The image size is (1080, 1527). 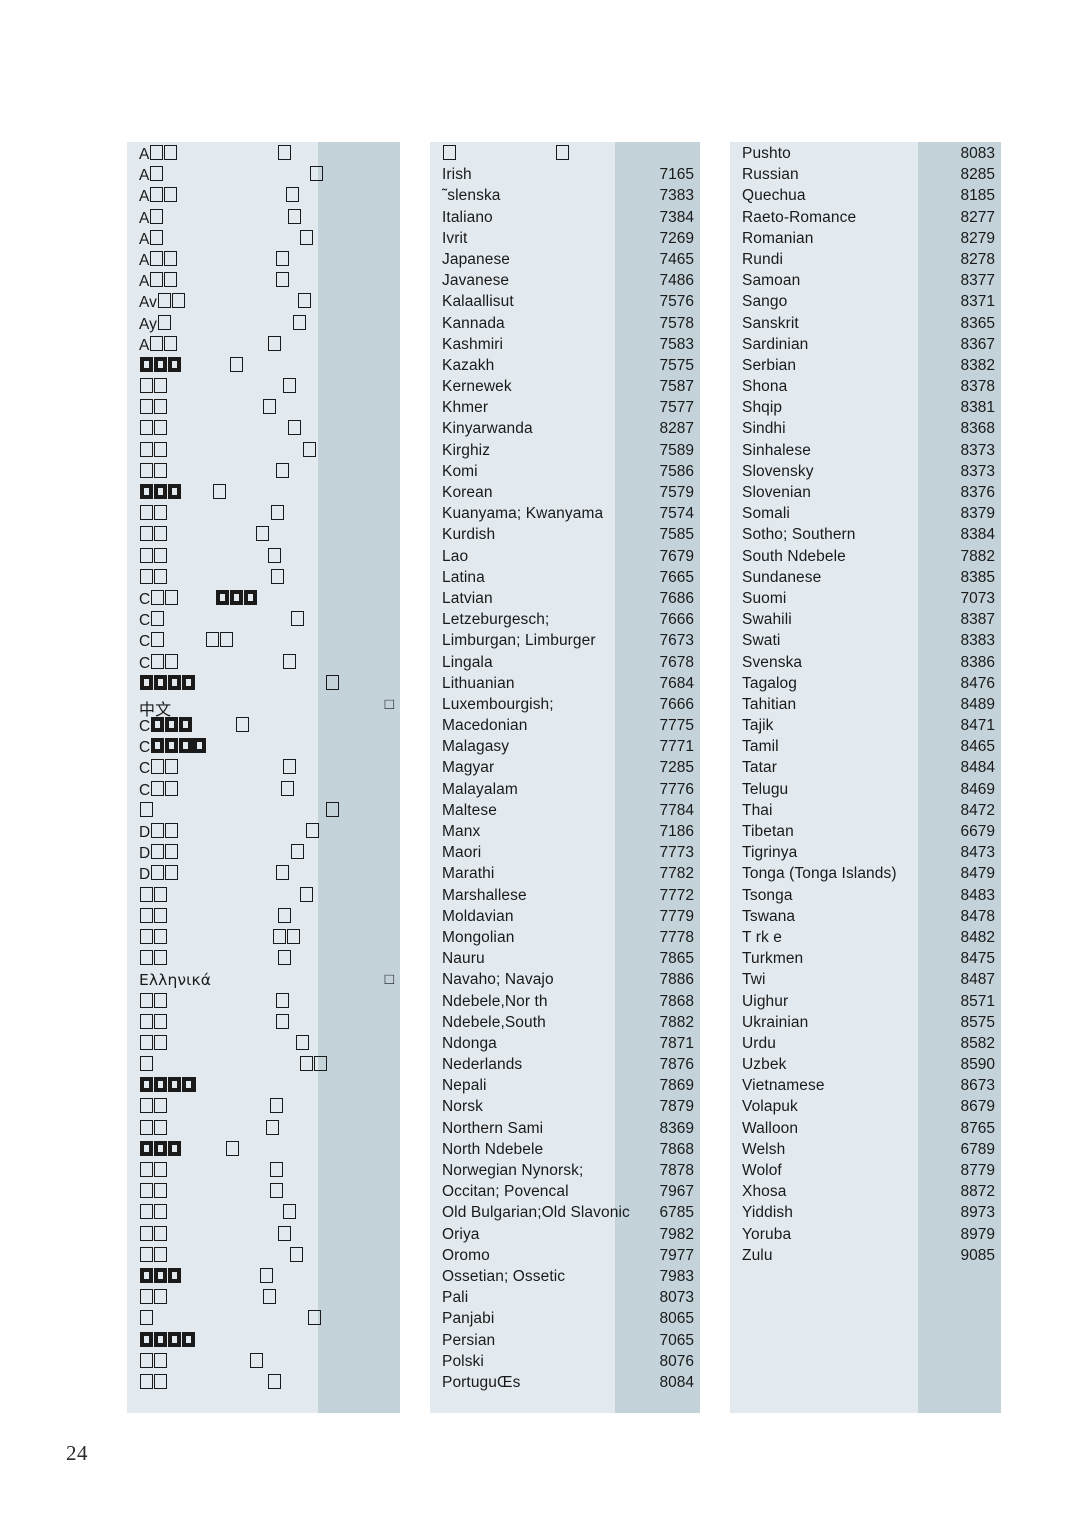 What do you see at coordinates (565, 833) in the screenshot?
I see `table-row: Manx 7186` at bounding box center [565, 833].